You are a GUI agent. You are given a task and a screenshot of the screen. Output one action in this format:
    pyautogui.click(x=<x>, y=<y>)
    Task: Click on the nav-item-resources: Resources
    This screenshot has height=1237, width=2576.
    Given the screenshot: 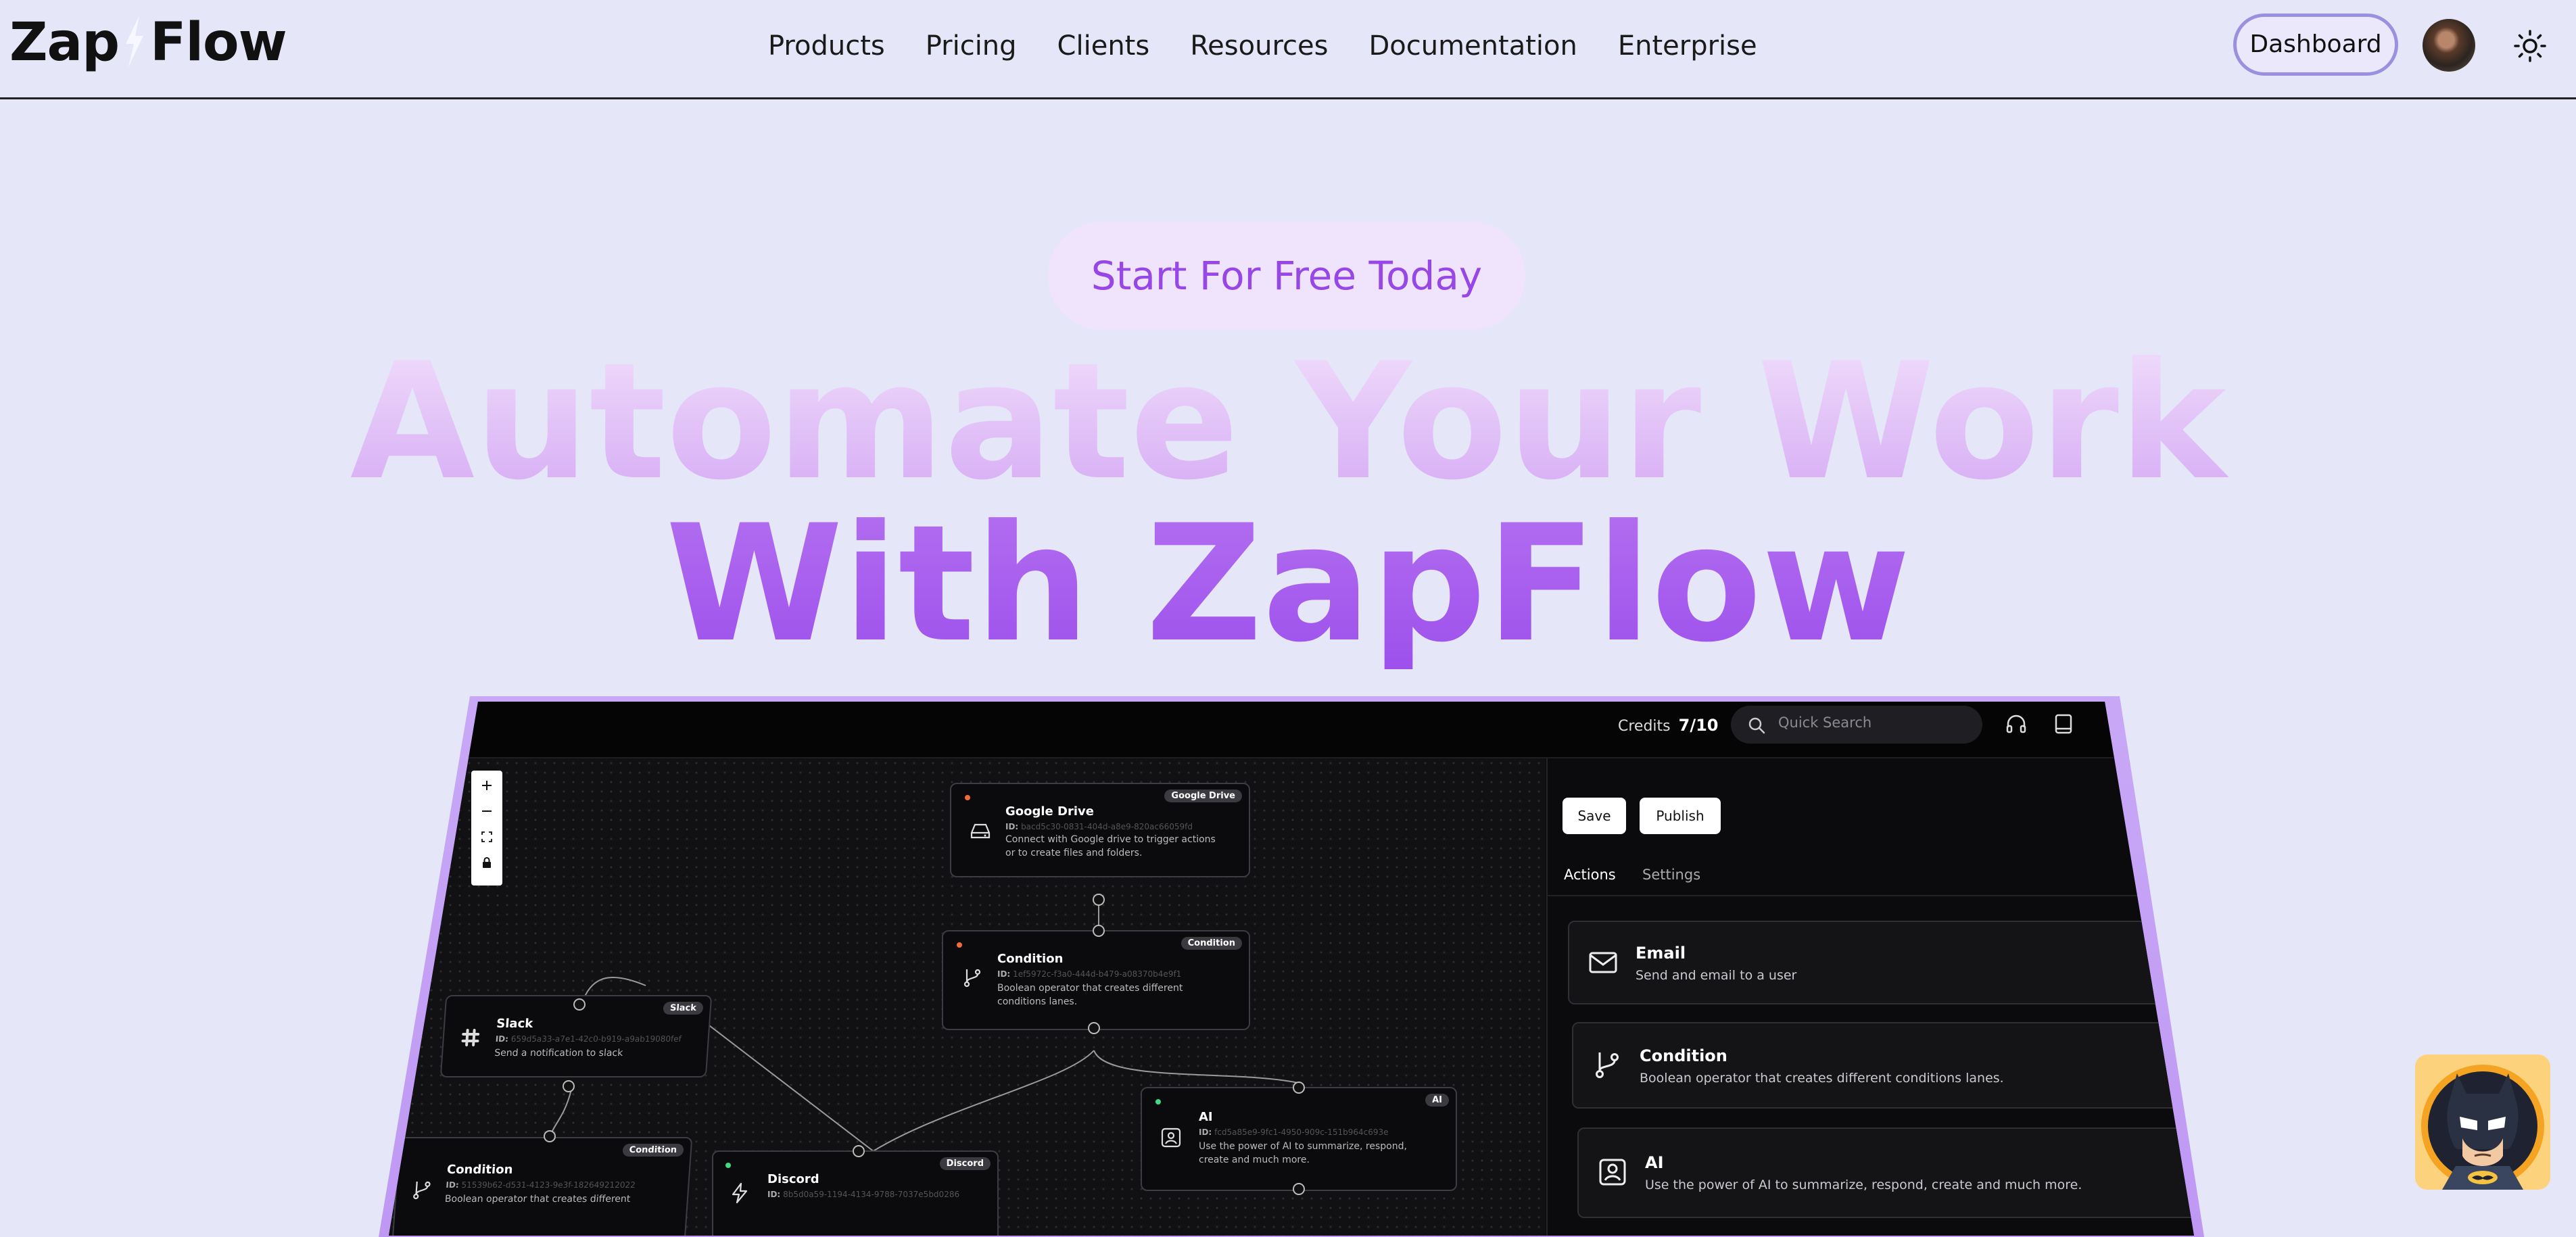 What is the action you would take?
    pyautogui.click(x=1259, y=47)
    